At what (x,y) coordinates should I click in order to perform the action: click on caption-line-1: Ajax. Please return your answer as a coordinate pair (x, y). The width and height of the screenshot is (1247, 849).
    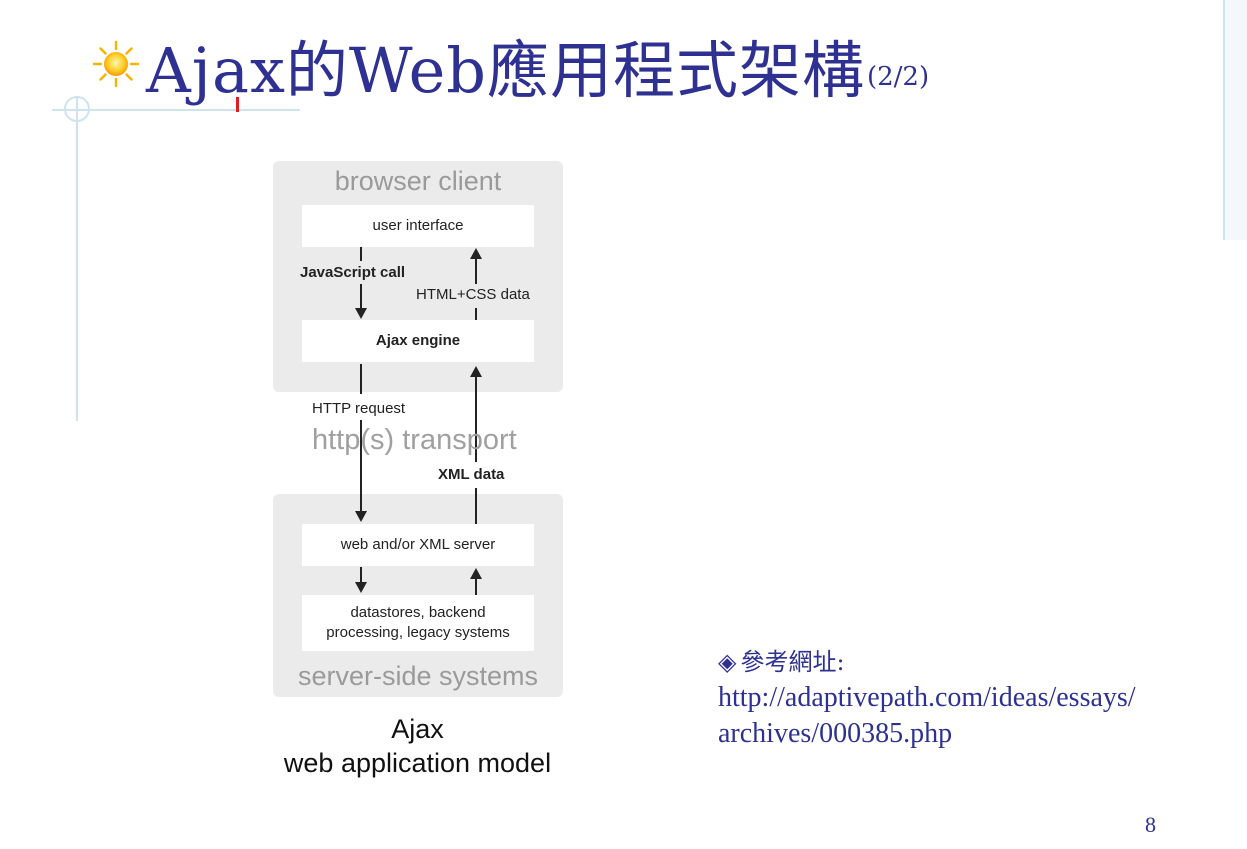
    Looking at the image, I should click on (417, 729).